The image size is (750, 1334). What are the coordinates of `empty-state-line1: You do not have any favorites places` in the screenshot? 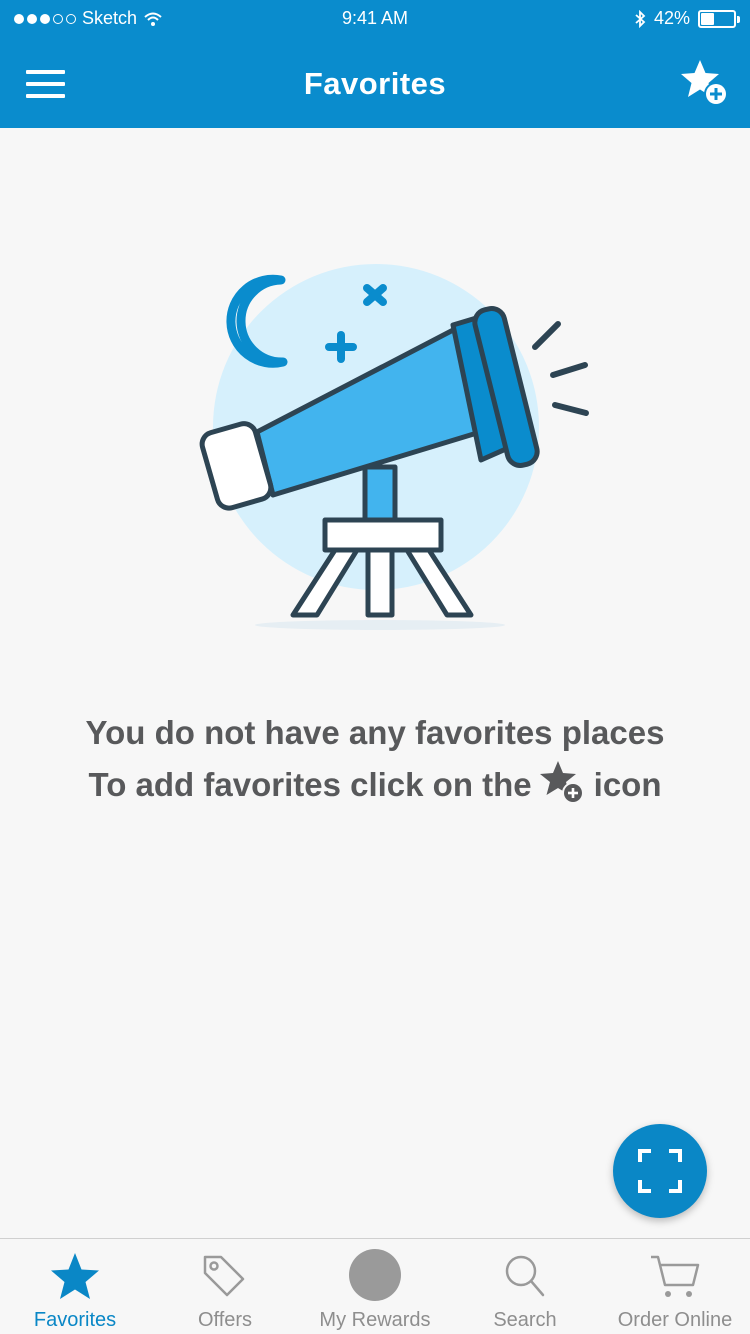 It's located at (375, 732).